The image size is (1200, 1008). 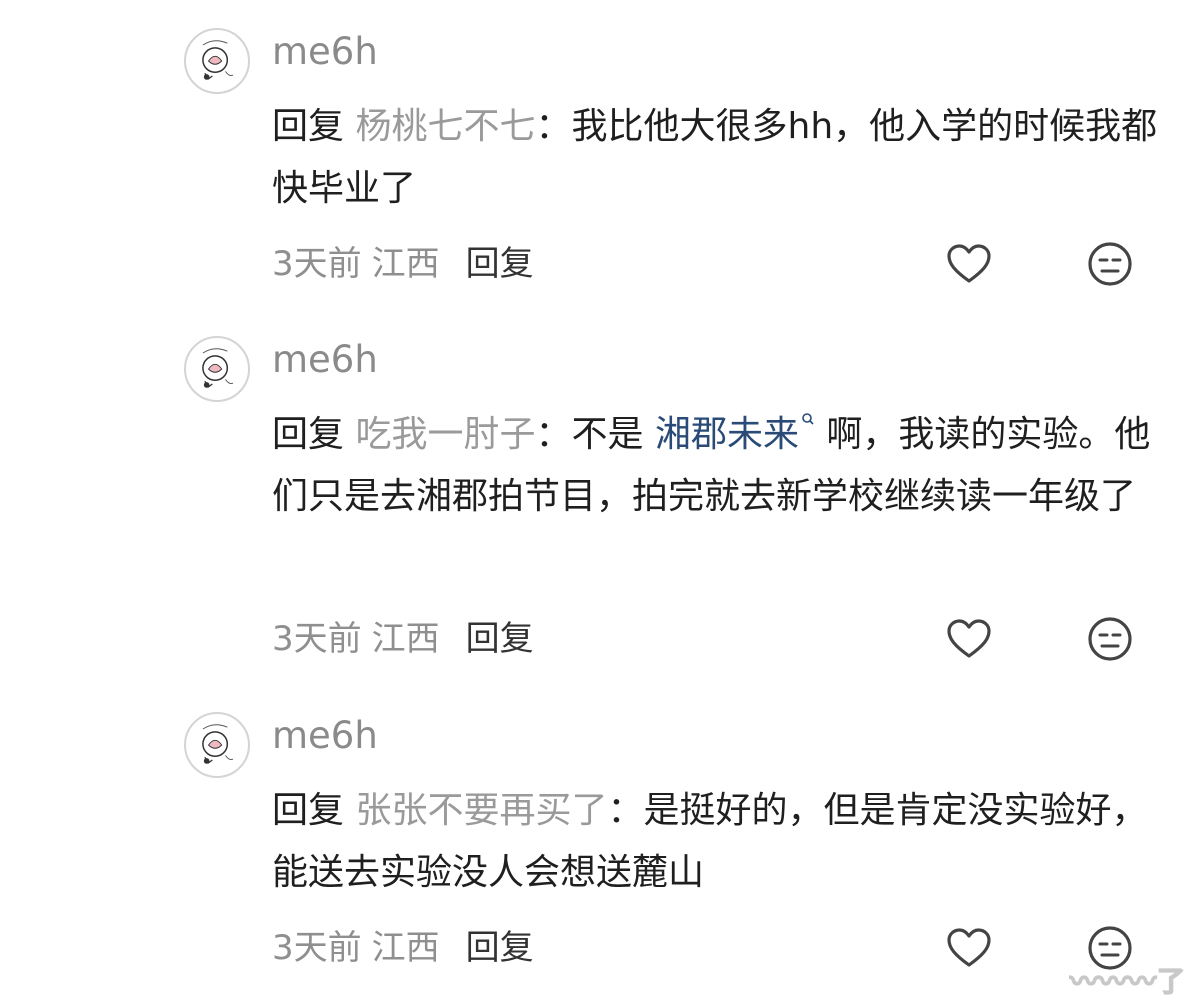 I want to click on search-link-icon, so click(x=808, y=419).